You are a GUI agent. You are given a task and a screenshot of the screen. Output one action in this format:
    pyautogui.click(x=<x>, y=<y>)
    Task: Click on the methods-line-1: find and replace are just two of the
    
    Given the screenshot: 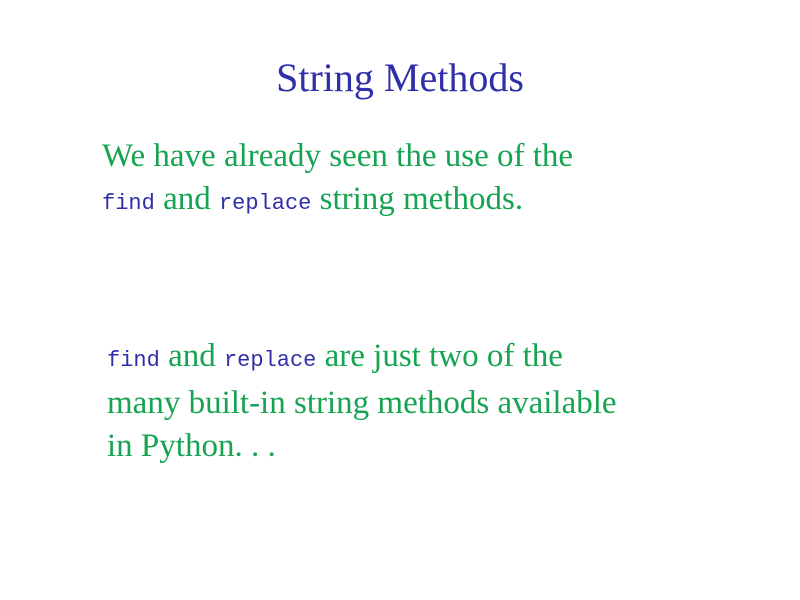 What is the action you would take?
    pyautogui.click(x=362, y=358)
    